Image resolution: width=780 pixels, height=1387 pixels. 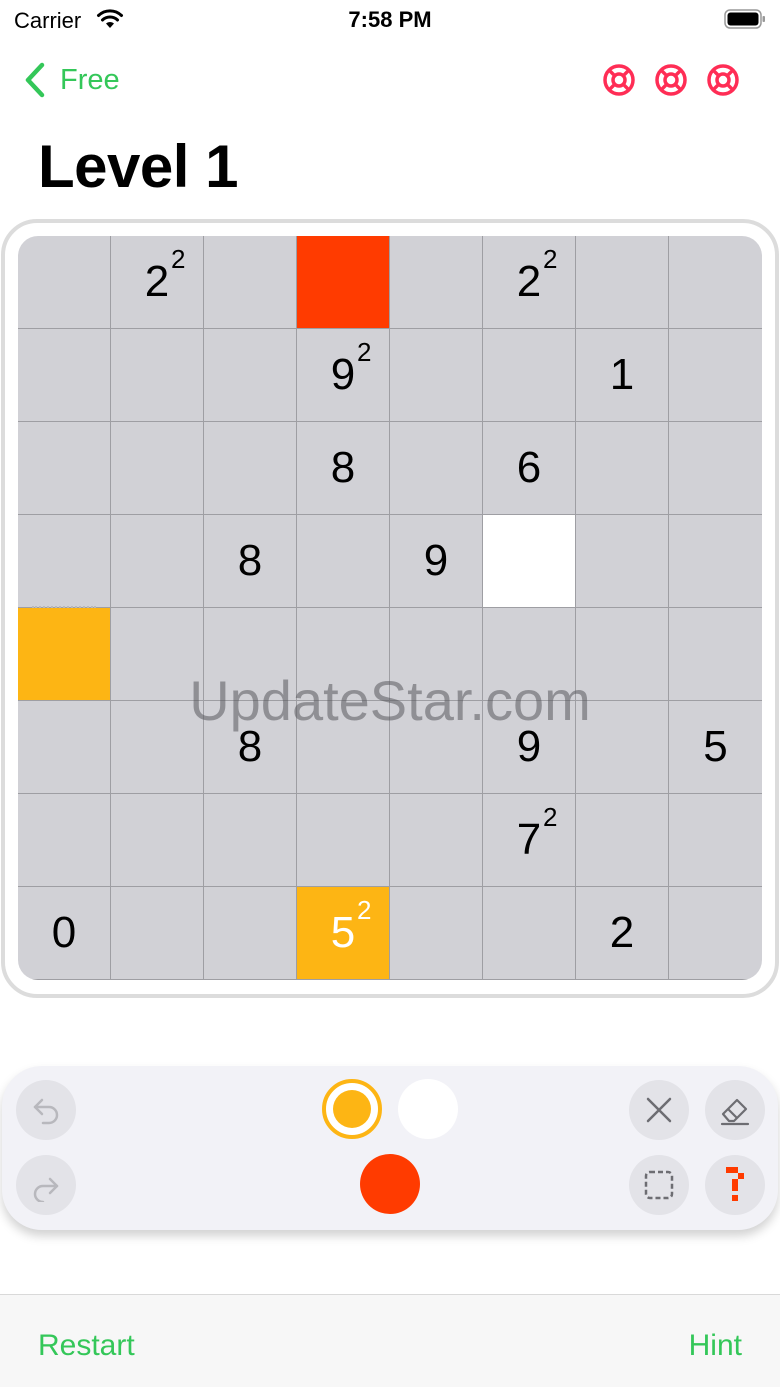 I want to click on hint-button: Hint, so click(x=715, y=1346).